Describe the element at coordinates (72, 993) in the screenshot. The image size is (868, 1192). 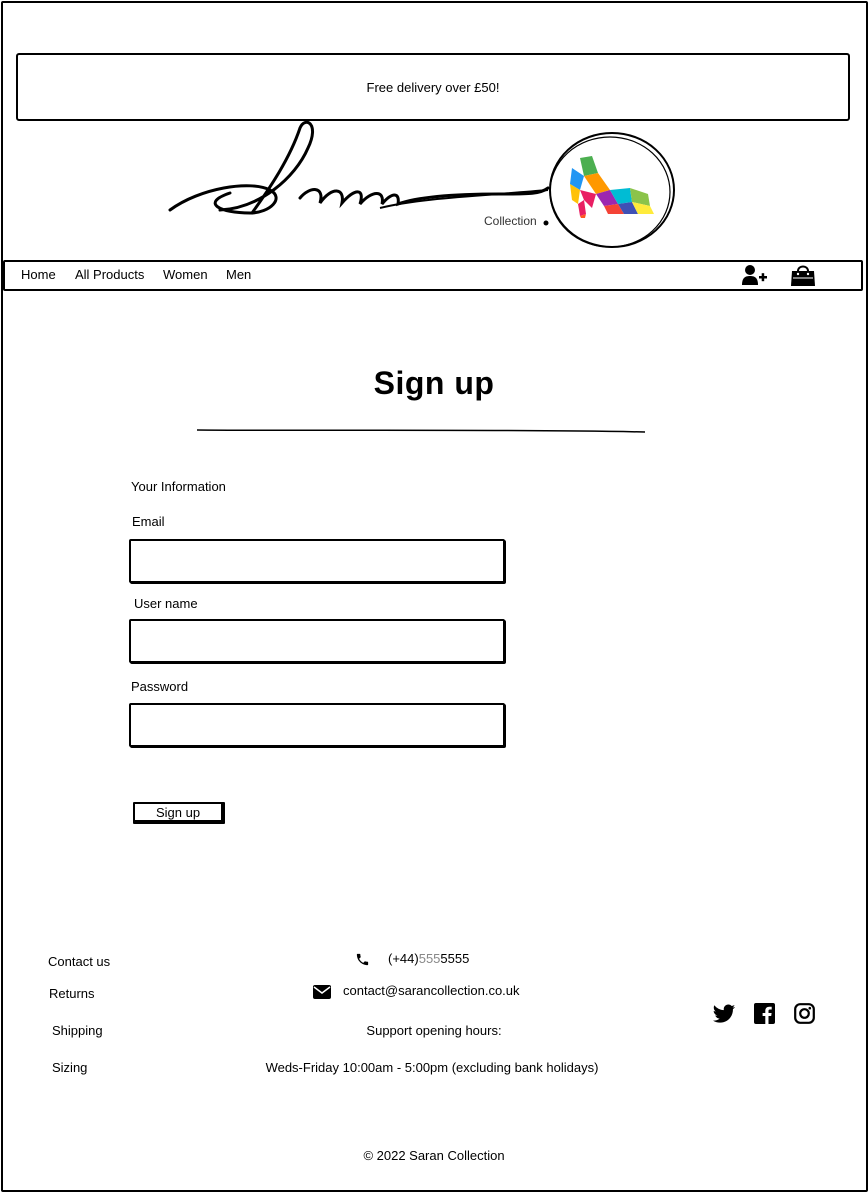
I see `footer-link-returns: Returns` at that location.